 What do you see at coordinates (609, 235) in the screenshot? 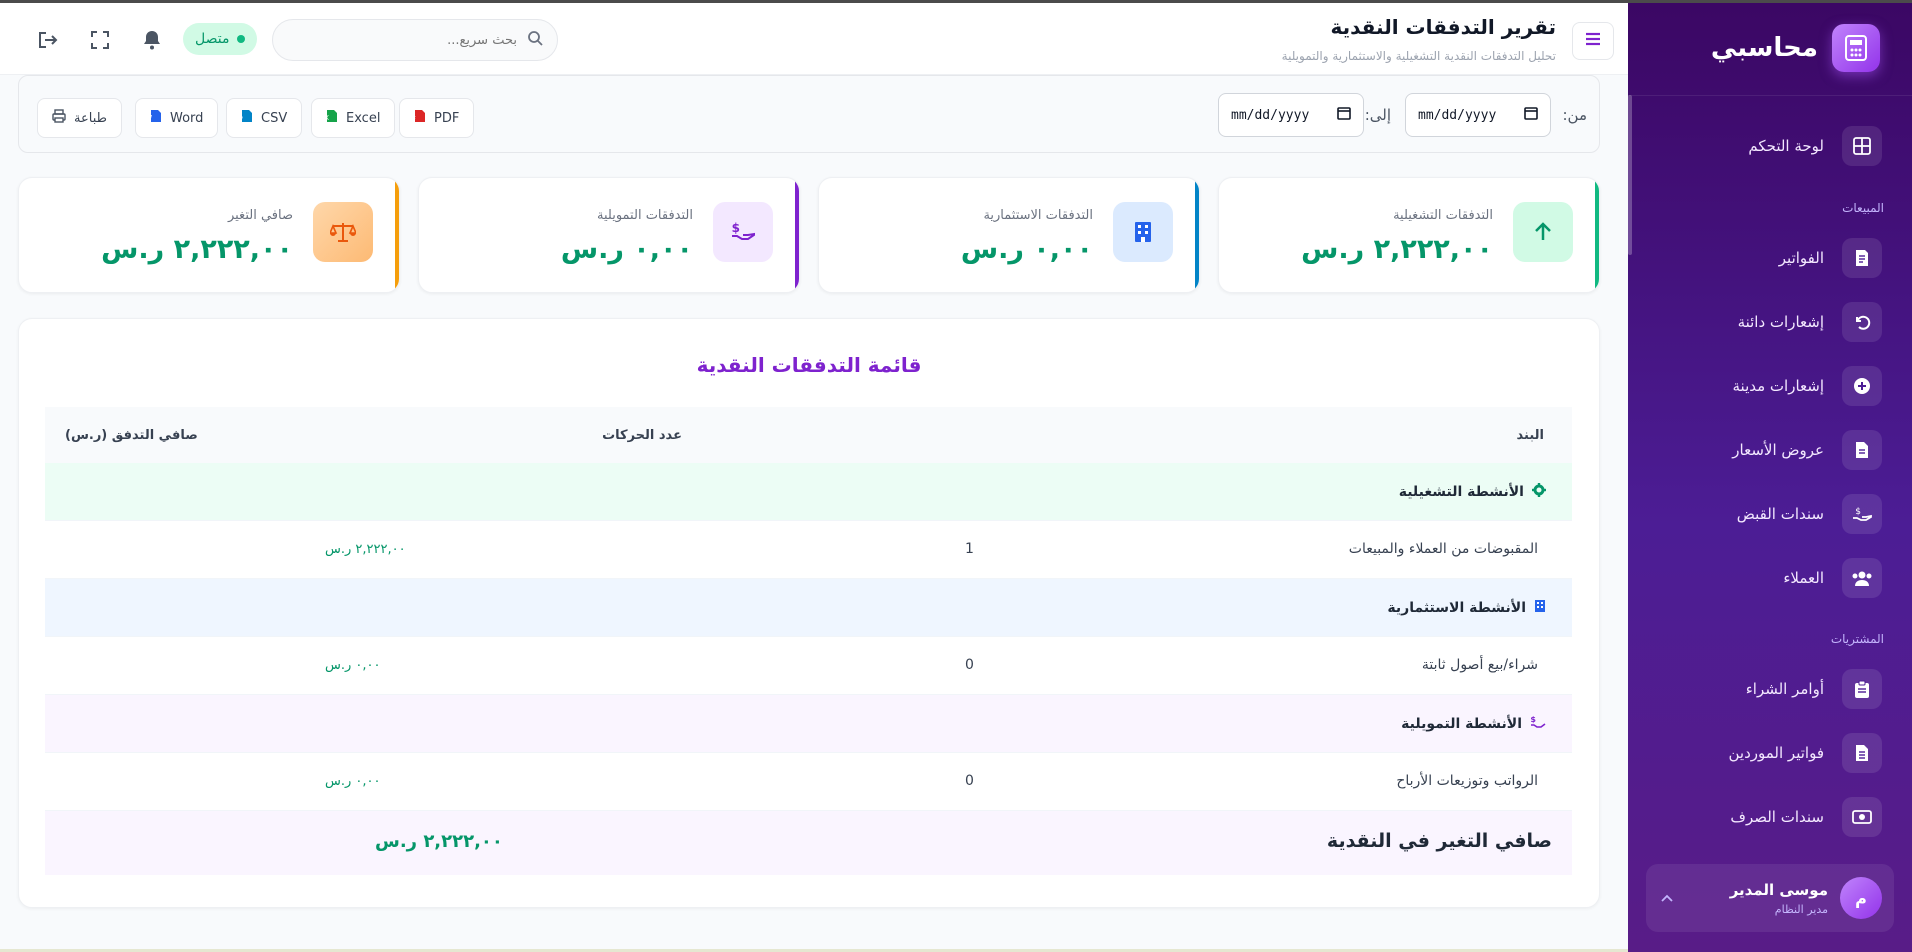
I see `card-financing: $ التدفقات التمويلية ٠,٠٠ ر.س` at bounding box center [609, 235].